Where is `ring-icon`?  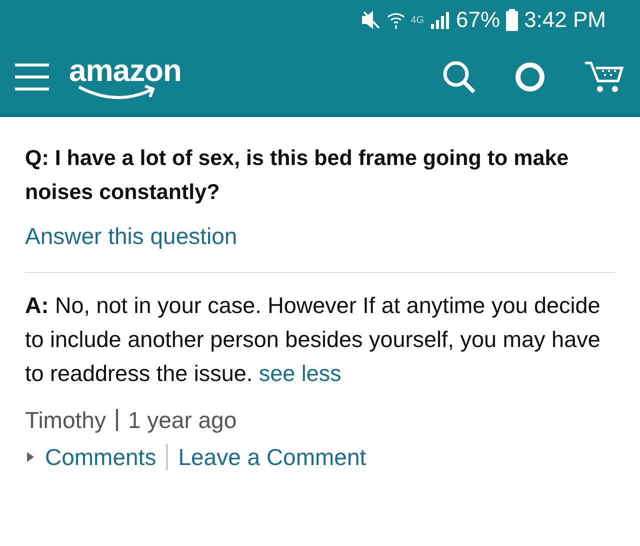 ring-icon is located at coordinates (530, 77).